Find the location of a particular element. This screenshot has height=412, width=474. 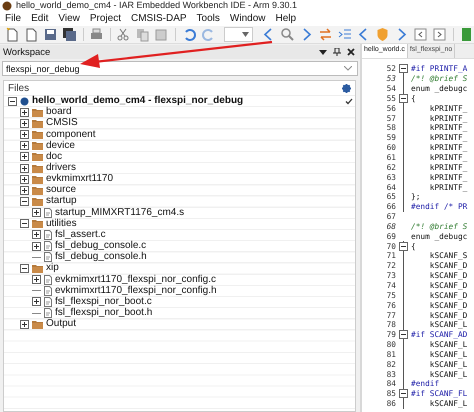

column-header: Files is located at coordinates (19, 88).